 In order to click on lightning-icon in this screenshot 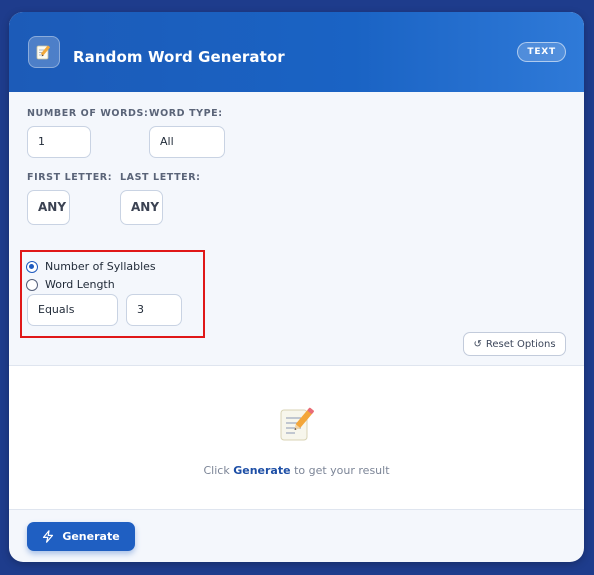, I will do `click(48, 536)`.